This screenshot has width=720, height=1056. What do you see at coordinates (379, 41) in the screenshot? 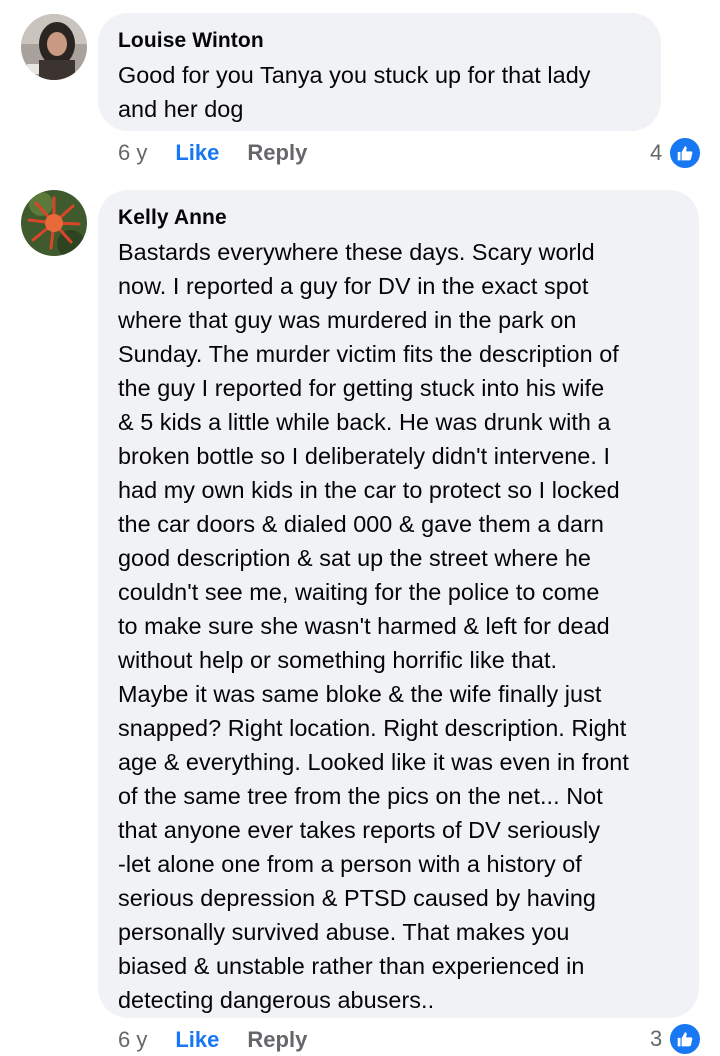
I see `comment-author: Louise Winton` at bounding box center [379, 41].